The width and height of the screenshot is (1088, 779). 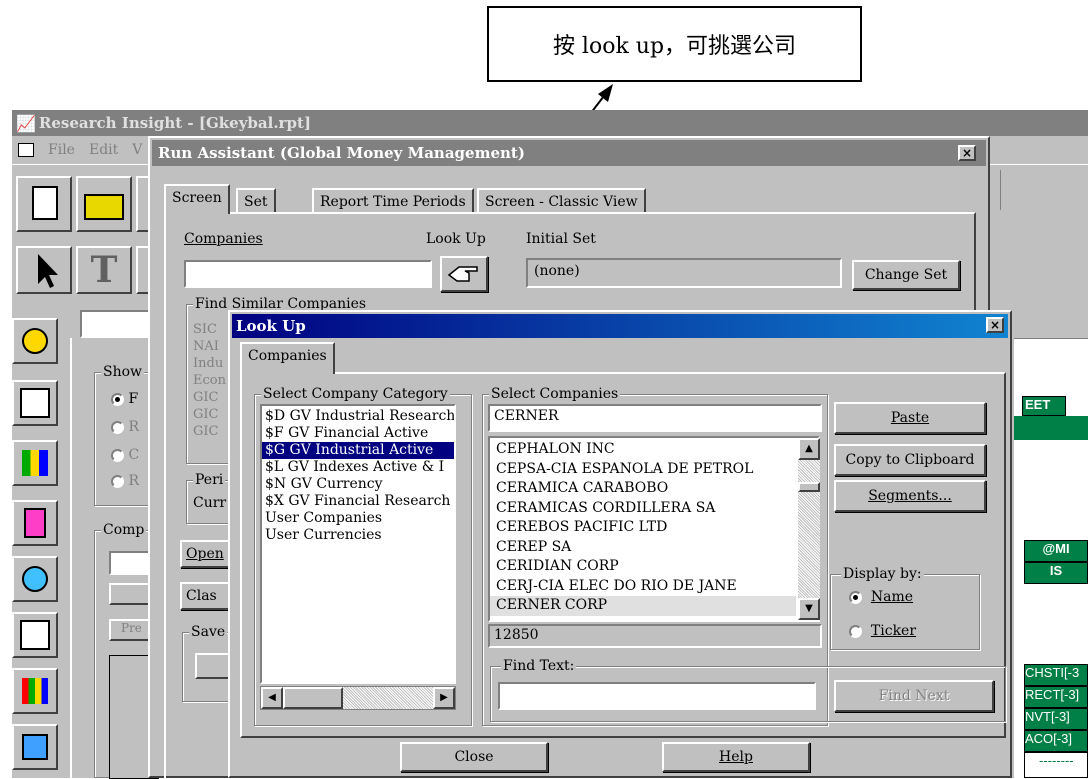 I want to click on report-green-bar, so click(x=1051, y=428).